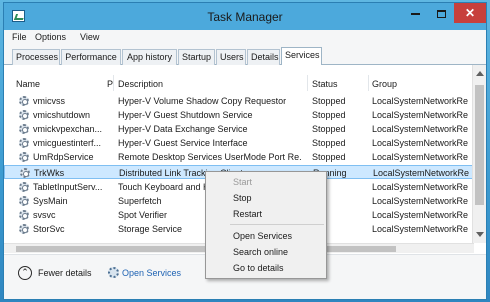  What do you see at coordinates (277, 224) in the screenshot?
I see `context-menu-separator` at bounding box center [277, 224].